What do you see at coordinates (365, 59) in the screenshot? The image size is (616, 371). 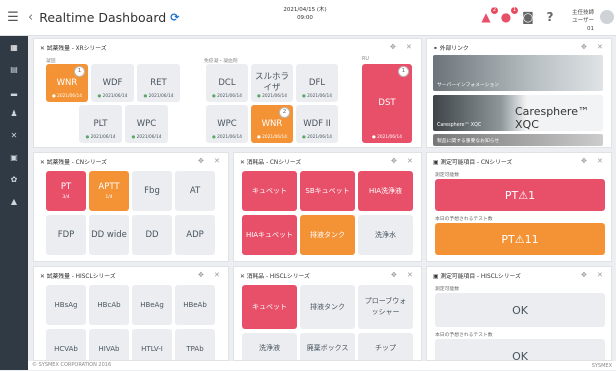 I see `group-label: RU` at bounding box center [365, 59].